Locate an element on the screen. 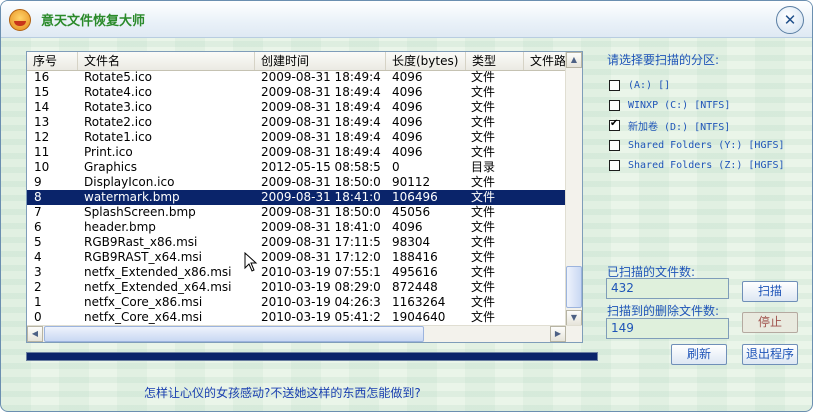  partition-item: Shared Folders (Y:) [HGFS] is located at coordinates (697, 145).